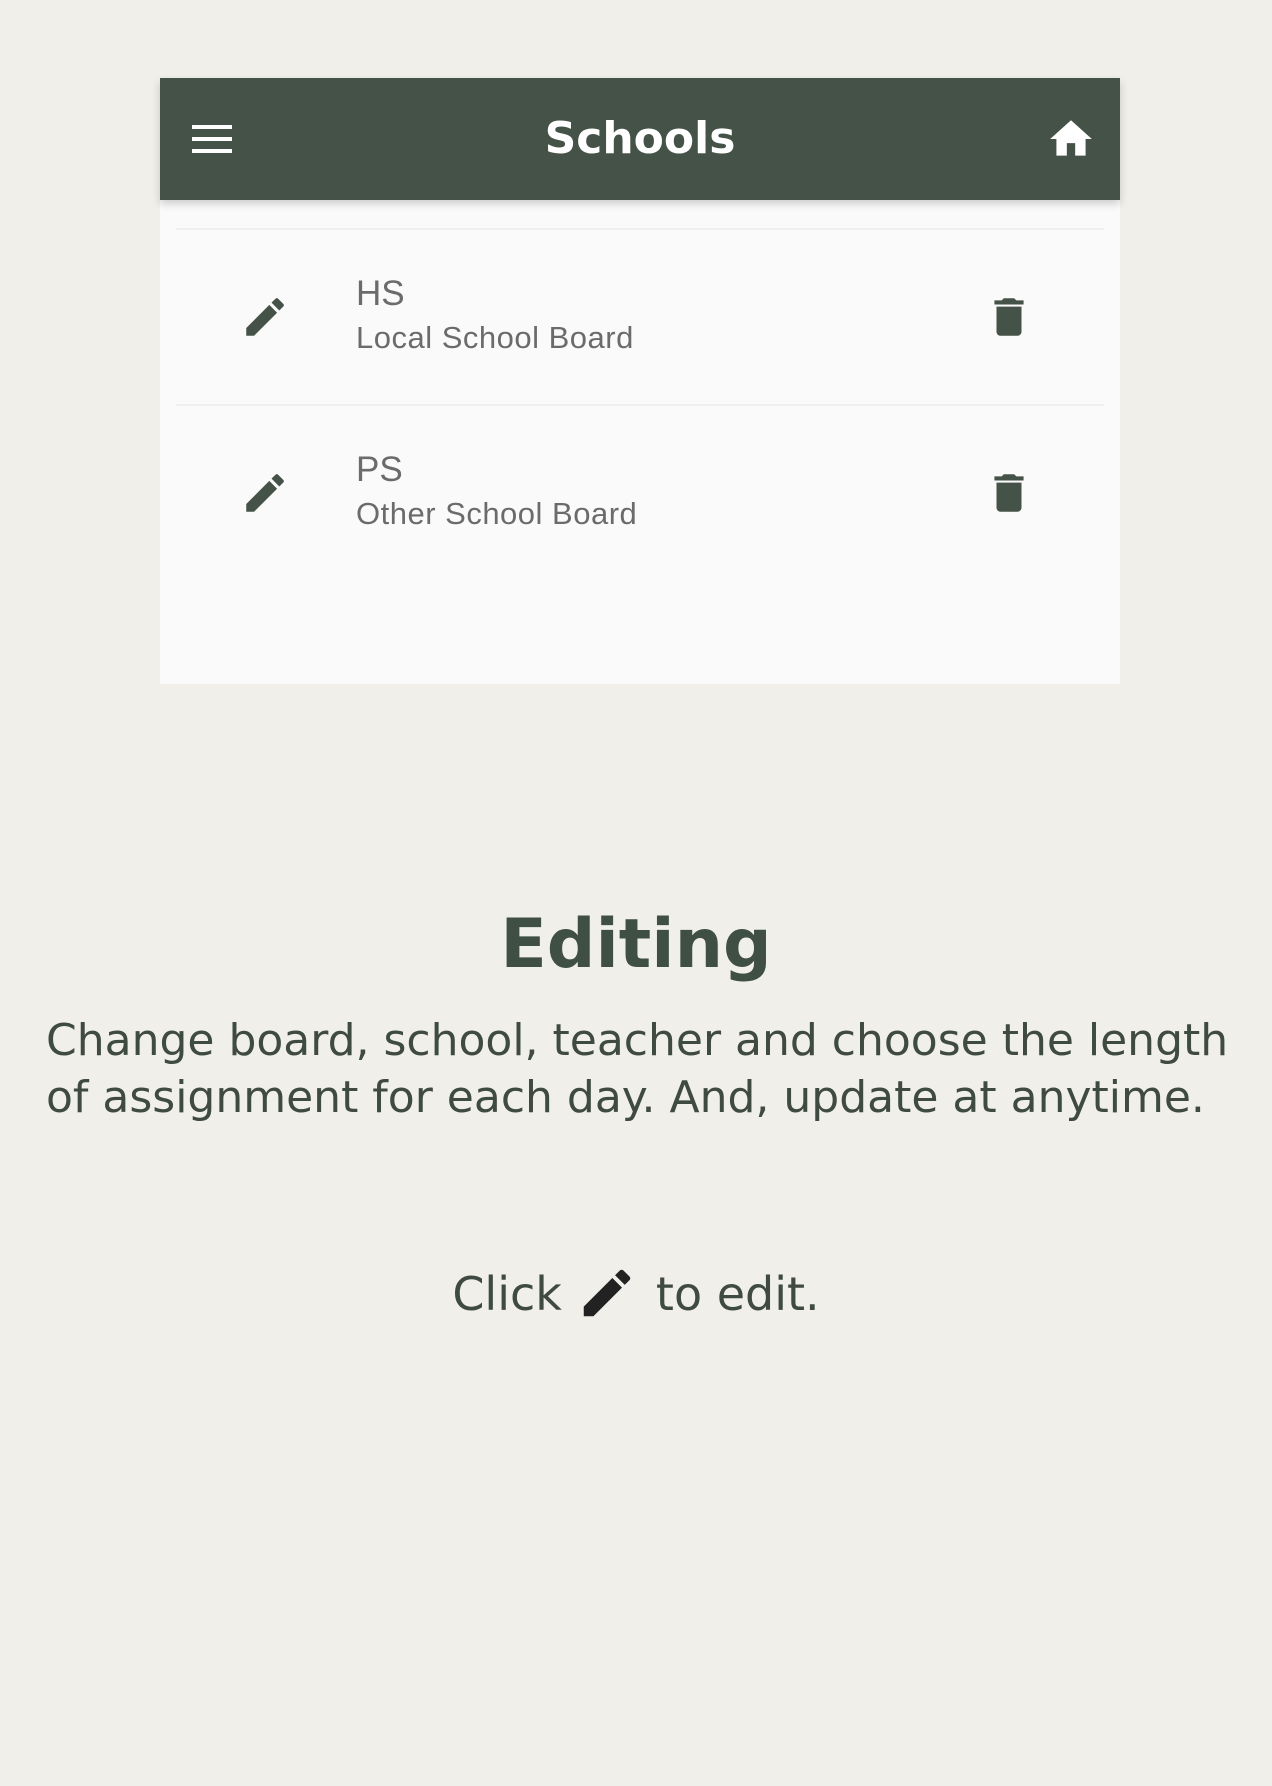 This screenshot has width=1272, height=1786. Describe the element at coordinates (640, 316) in the screenshot. I see `list-item: HS Local School Board` at that location.